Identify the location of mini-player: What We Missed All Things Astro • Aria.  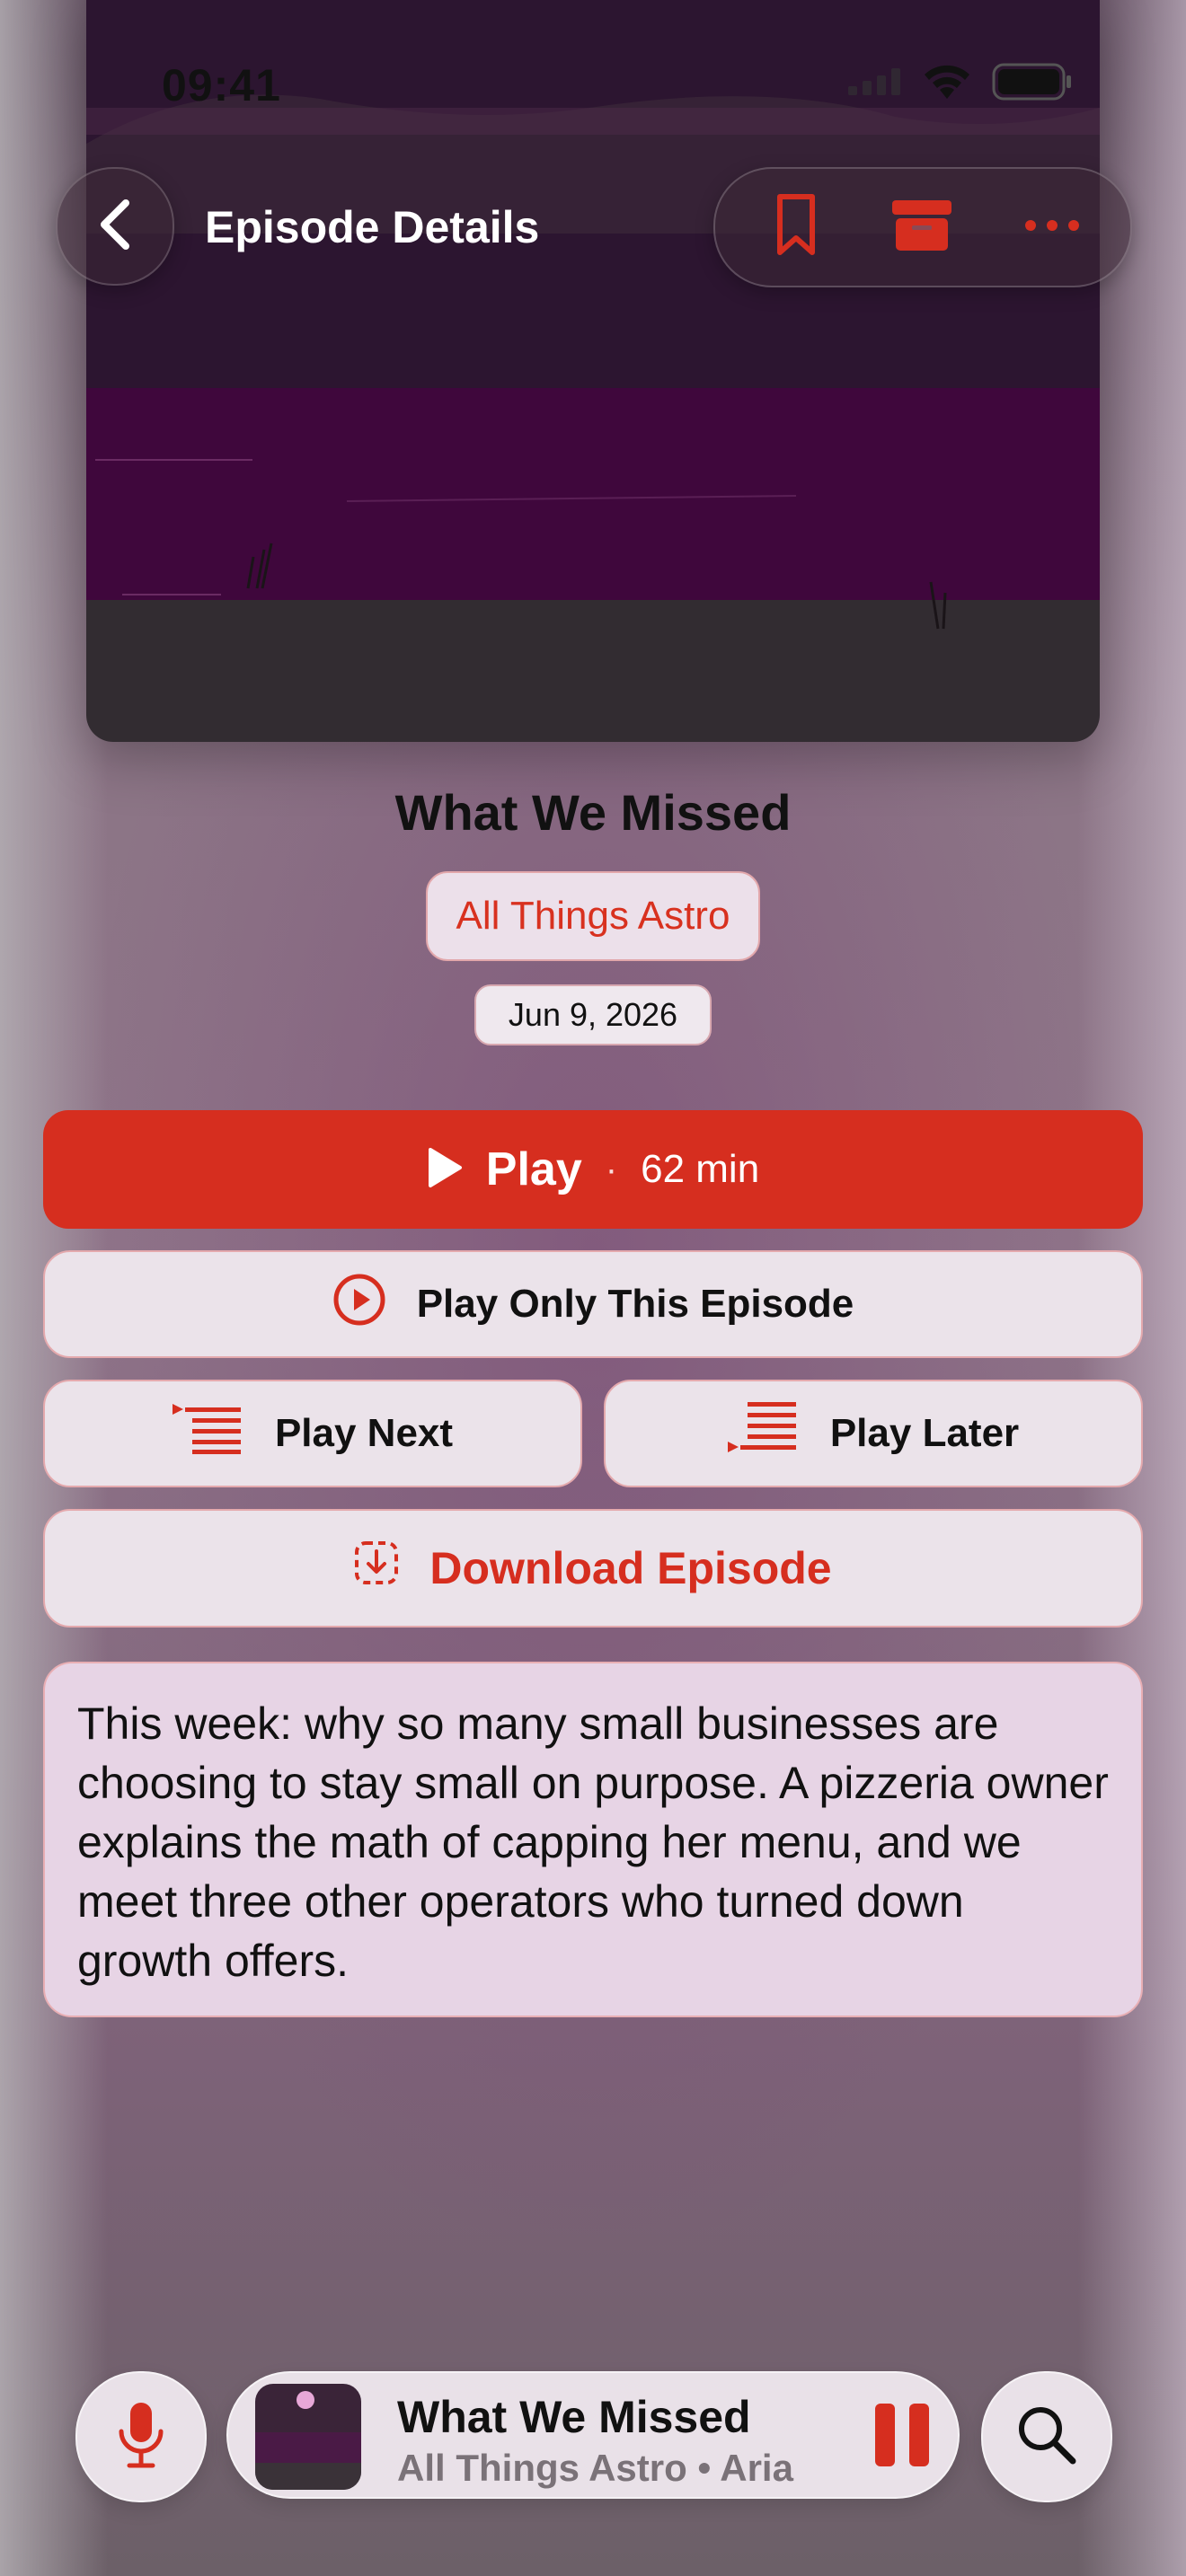
(593, 2435).